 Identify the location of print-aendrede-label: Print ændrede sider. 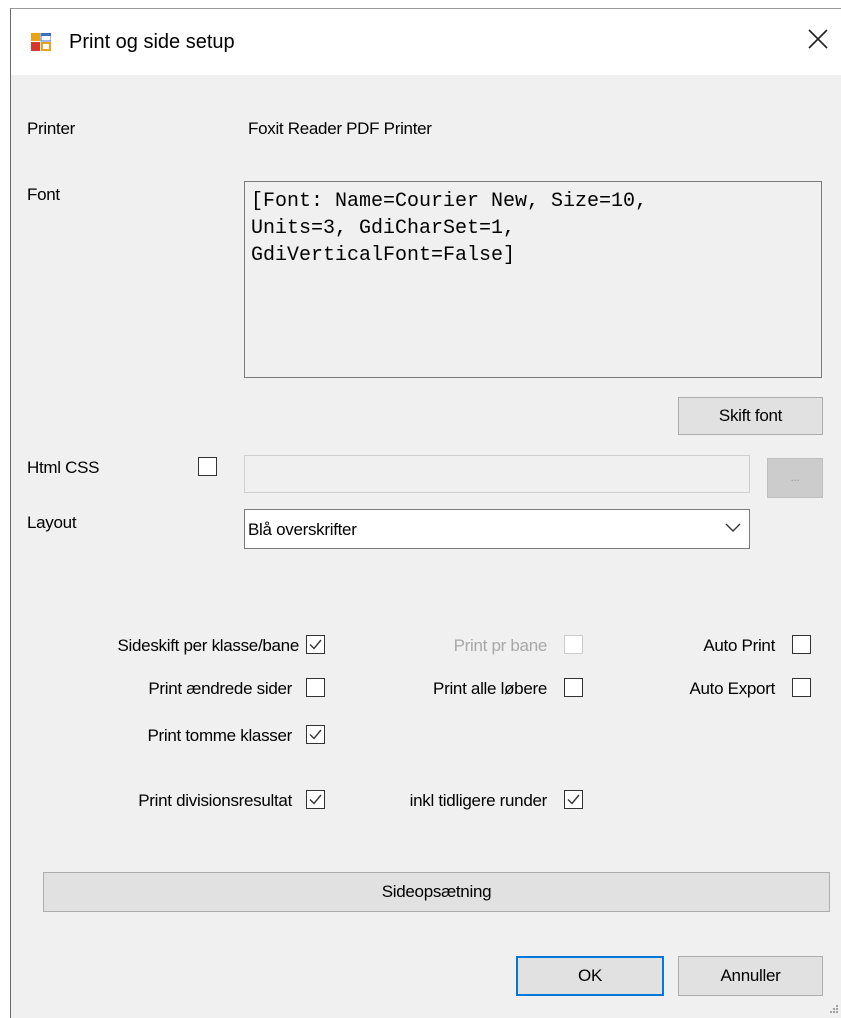
(220, 688).